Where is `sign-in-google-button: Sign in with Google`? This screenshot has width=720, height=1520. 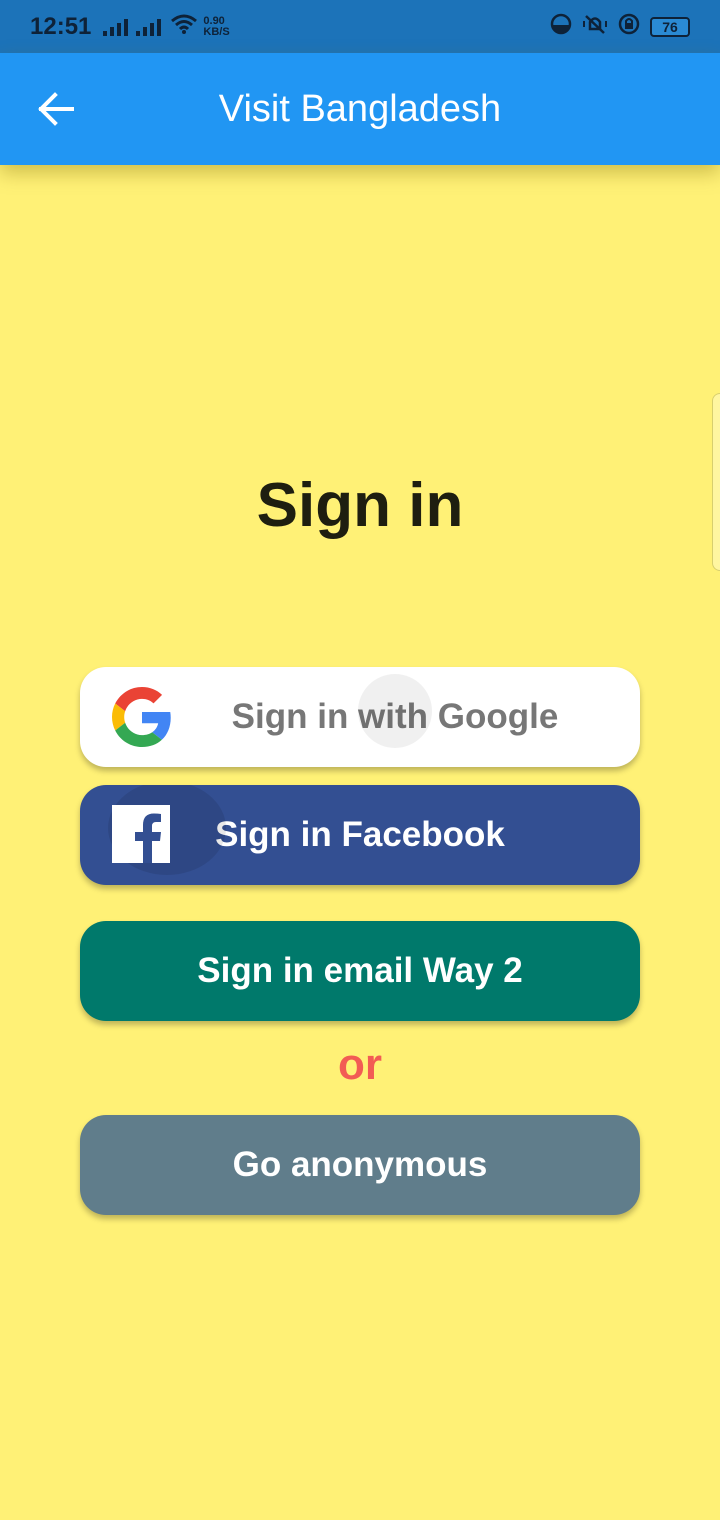
sign-in-google-button: Sign in with Google is located at coordinates (360, 717).